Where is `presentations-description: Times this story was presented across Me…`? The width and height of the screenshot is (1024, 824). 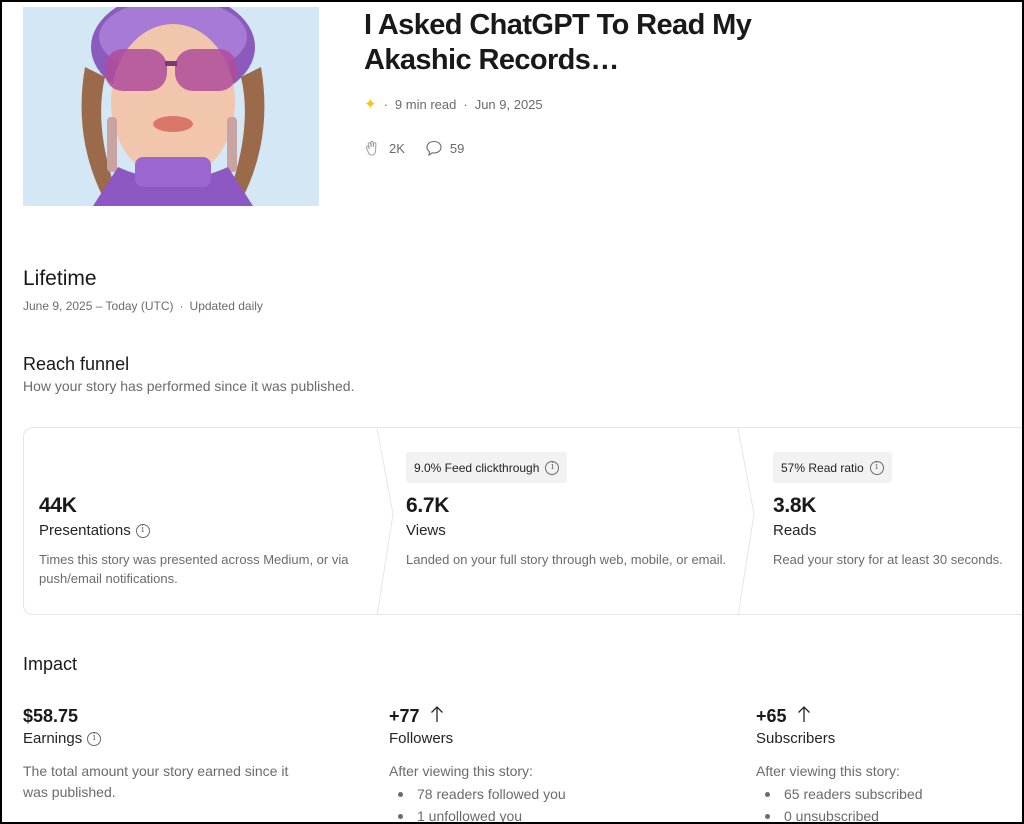
presentations-description: Times this story was presented across Me… is located at coordinates (194, 569).